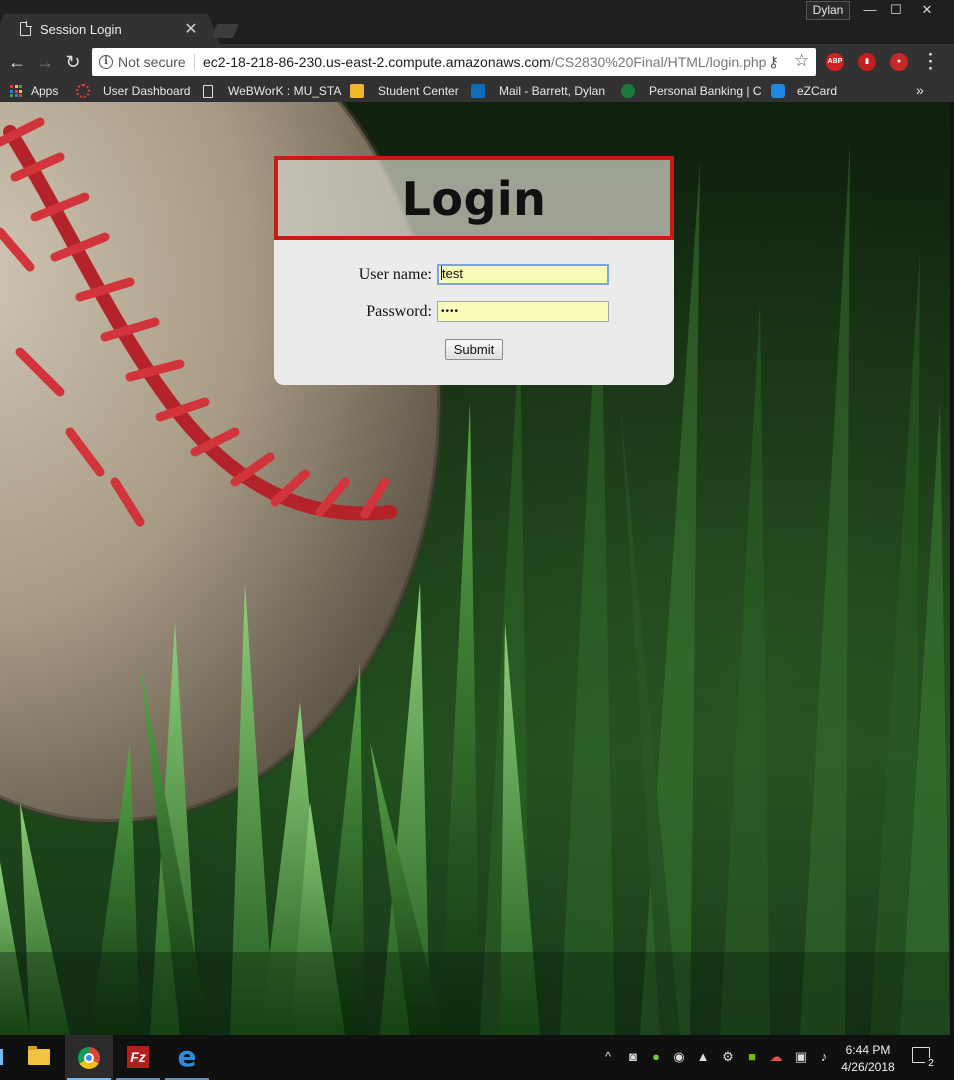 Image resolution: width=954 pixels, height=1080 pixels. I want to click on outlook-icon, so click(478, 91).